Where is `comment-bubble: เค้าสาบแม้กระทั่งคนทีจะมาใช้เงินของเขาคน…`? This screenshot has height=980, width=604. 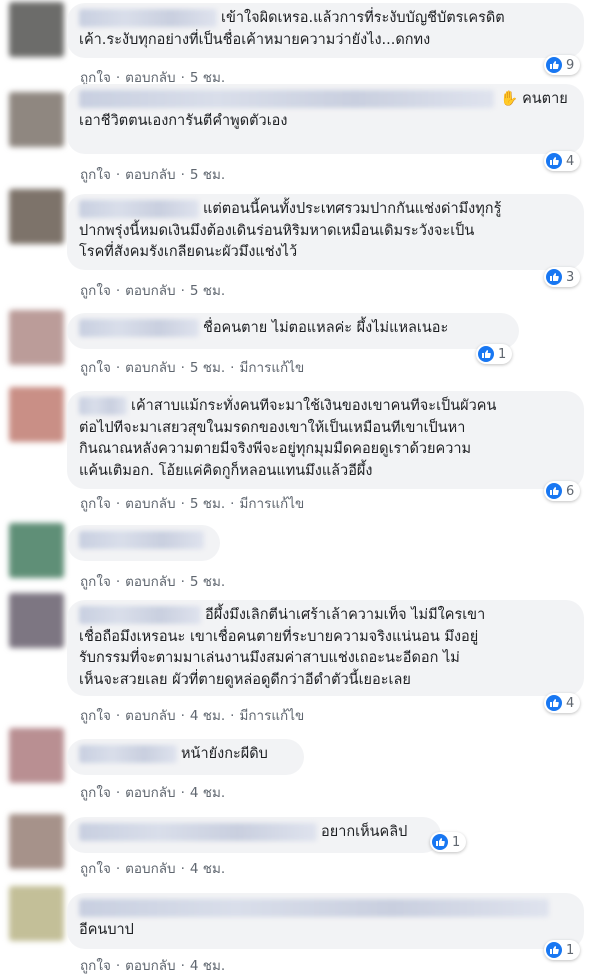
comment-bubble: เค้าสาบแม้กระทั่งคนทีจะมาใช้เงินของเขาคน… is located at coordinates (325, 440).